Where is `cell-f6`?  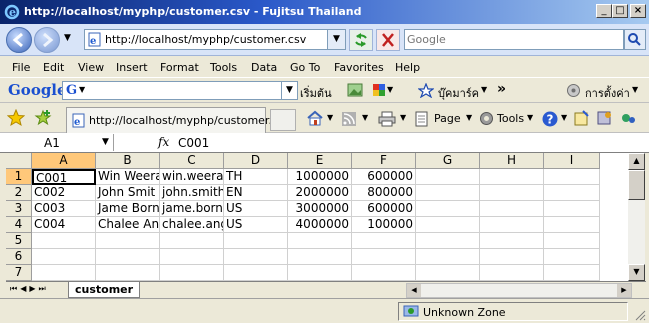
cell-f6 is located at coordinates (384, 257).